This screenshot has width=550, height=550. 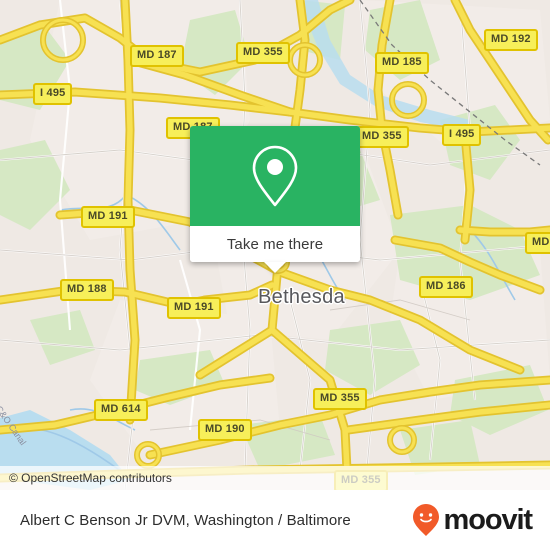 What do you see at coordinates (488, 519) in the screenshot?
I see `moovit-wordmark: moovit` at bounding box center [488, 519].